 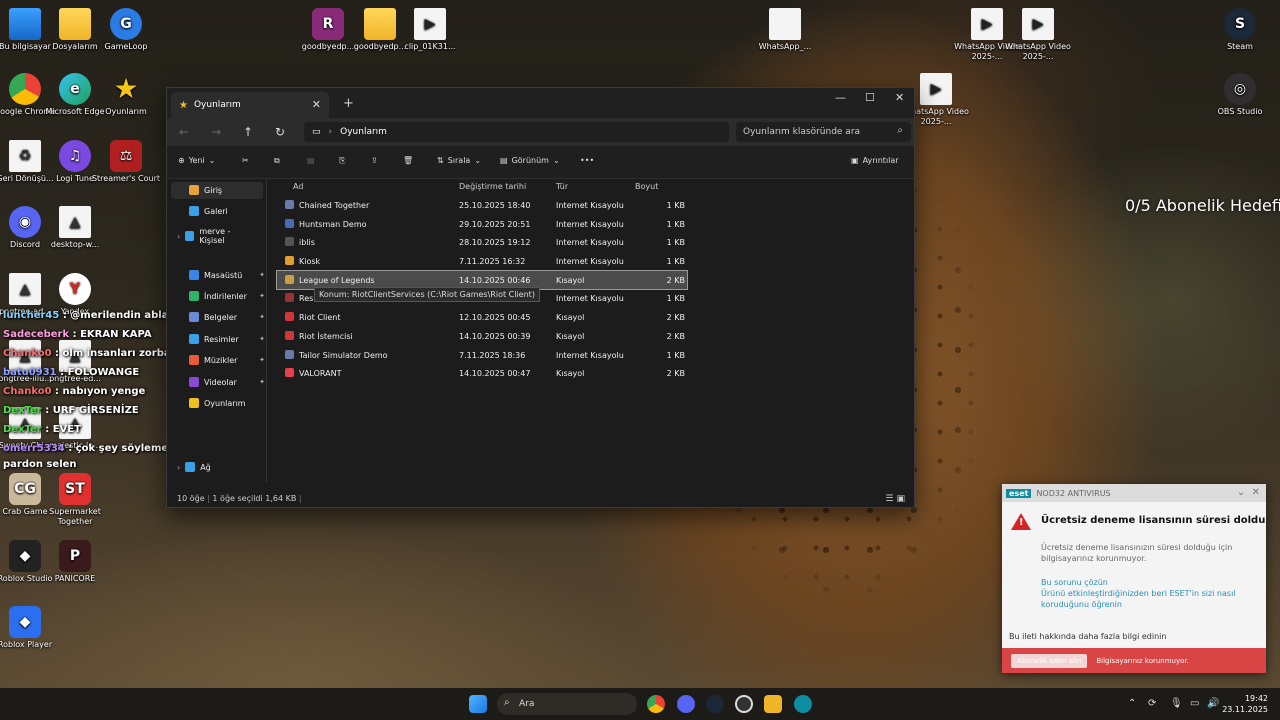 What do you see at coordinates (1194, 703) in the screenshot?
I see `network-icon: ▭` at bounding box center [1194, 703].